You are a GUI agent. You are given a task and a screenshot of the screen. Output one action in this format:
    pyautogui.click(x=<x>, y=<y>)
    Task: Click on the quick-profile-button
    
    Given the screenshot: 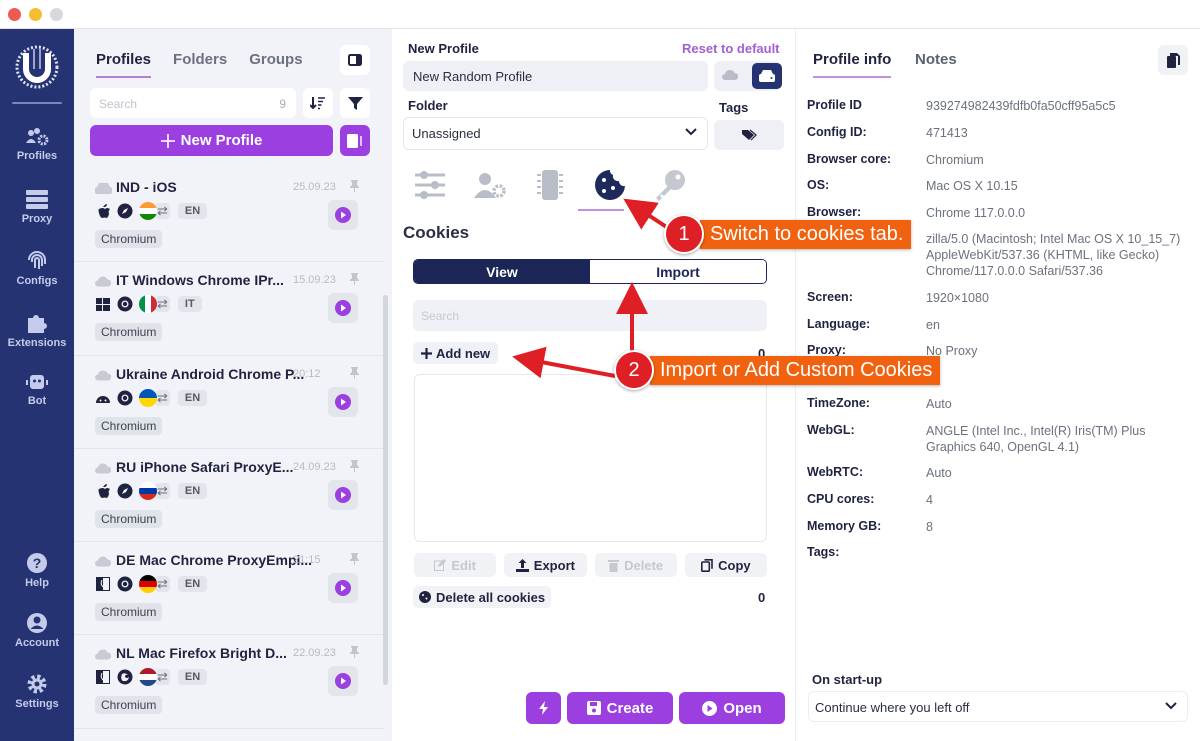 What is the action you would take?
    pyautogui.click(x=355, y=140)
    